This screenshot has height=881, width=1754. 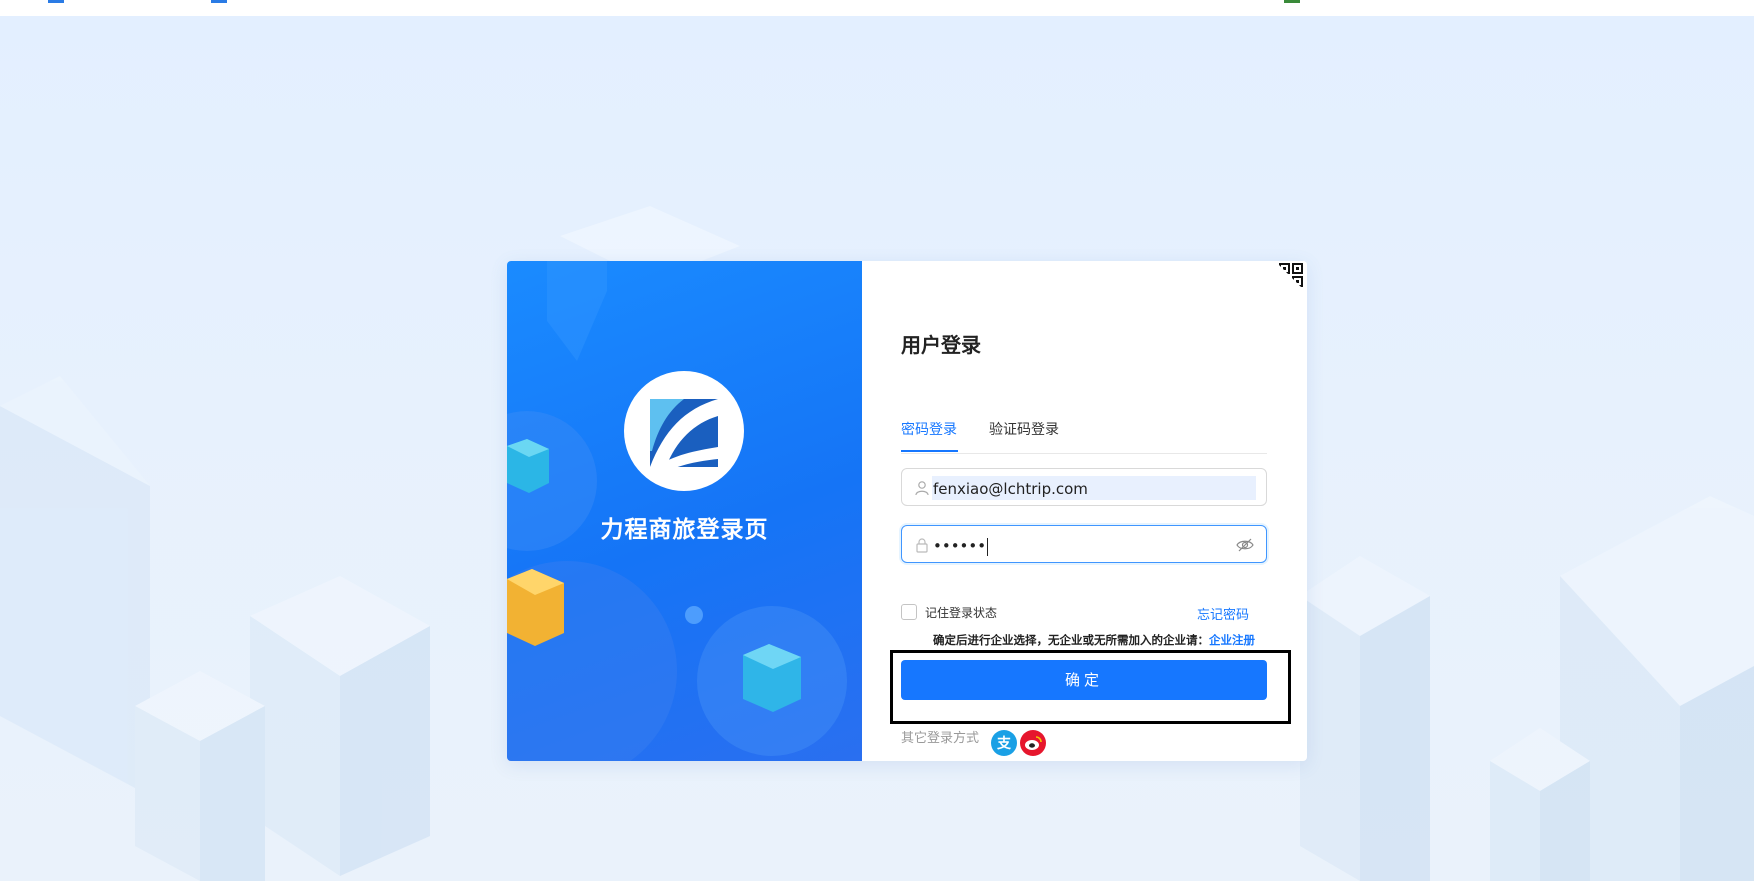 I want to click on tab-code-login: 验证码登录, so click(x=1024, y=429).